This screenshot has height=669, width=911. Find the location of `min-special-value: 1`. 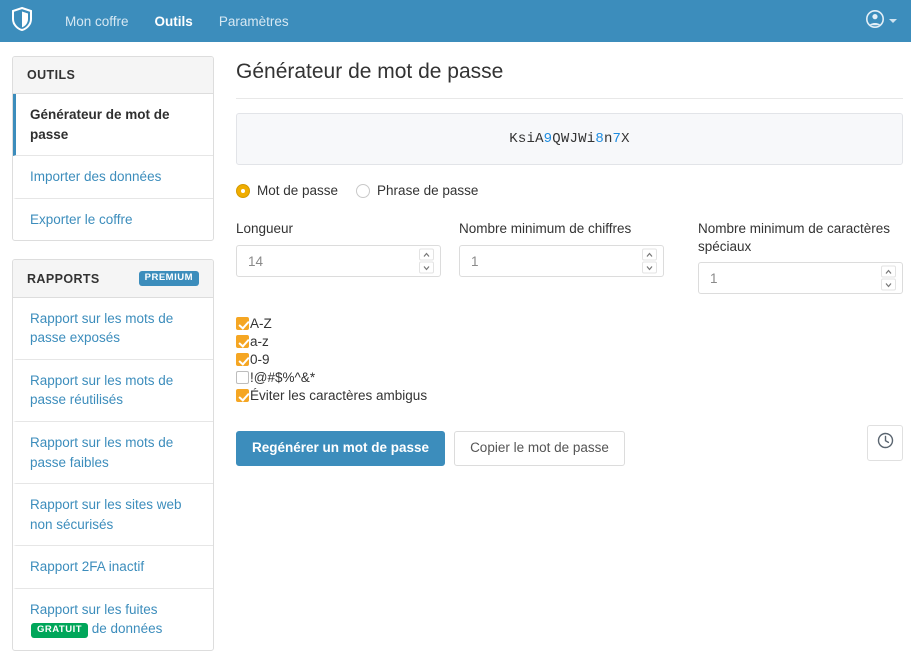

min-special-value: 1 is located at coordinates (714, 278).